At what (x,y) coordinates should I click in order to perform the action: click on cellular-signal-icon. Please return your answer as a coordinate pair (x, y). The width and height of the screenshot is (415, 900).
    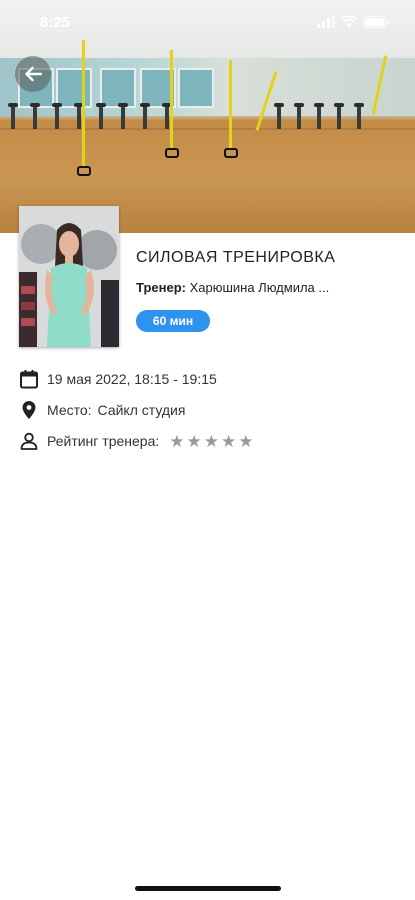
    Looking at the image, I should click on (326, 22).